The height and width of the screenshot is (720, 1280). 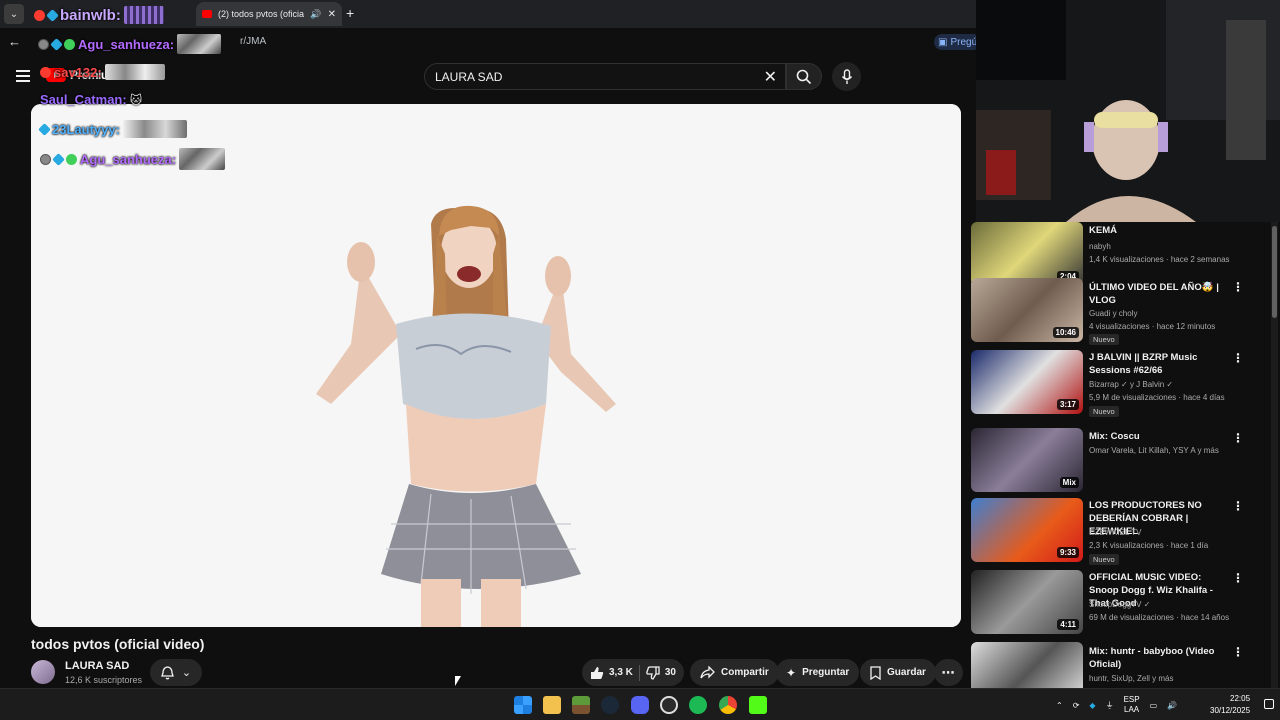 I want to click on search-box: ✕, so click(x=605, y=76).